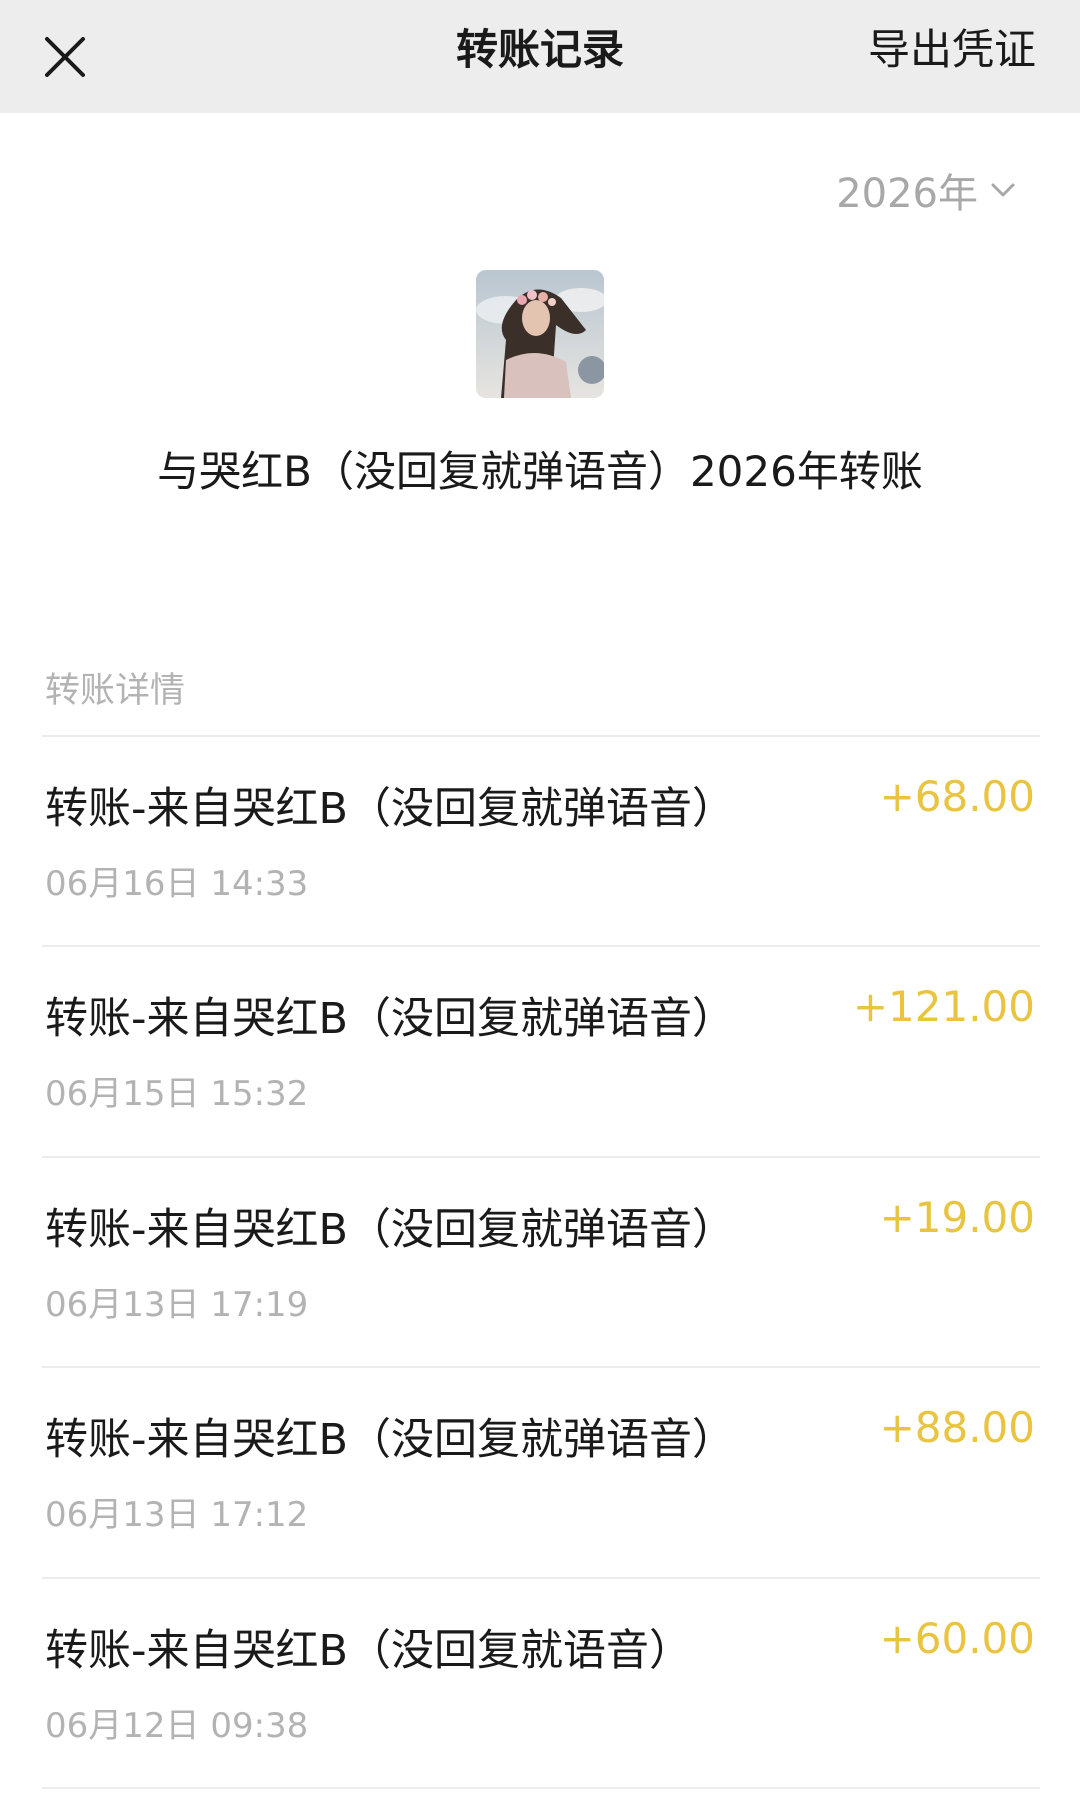 This screenshot has width=1080, height=1794. I want to click on contact-avatar, so click(540, 334).